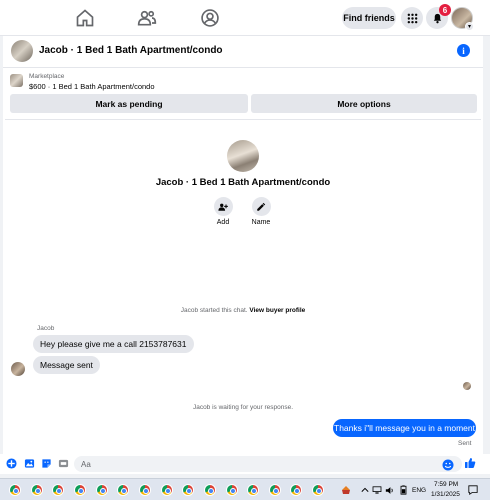 This screenshot has height=500, width=490. What do you see at coordinates (66, 365) in the screenshot?
I see `incoming-message: Message sent` at bounding box center [66, 365].